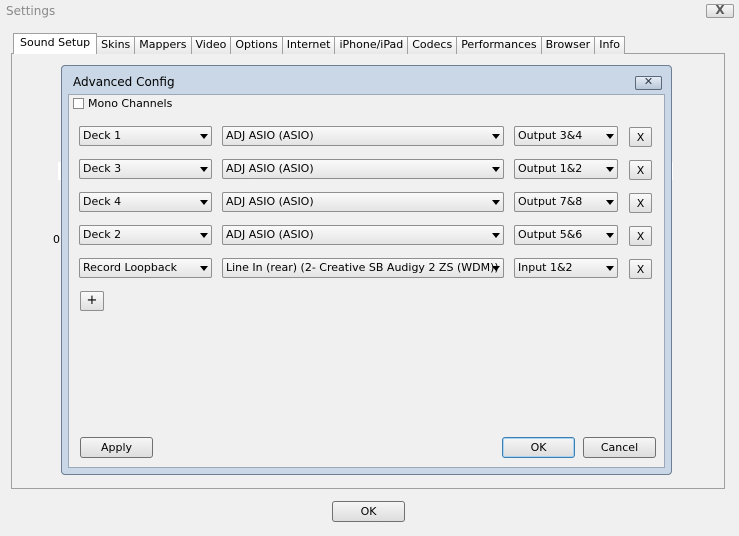 This screenshot has height=536, width=739. What do you see at coordinates (640, 203) in the screenshot?
I see `remove-row-3-button: X` at bounding box center [640, 203].